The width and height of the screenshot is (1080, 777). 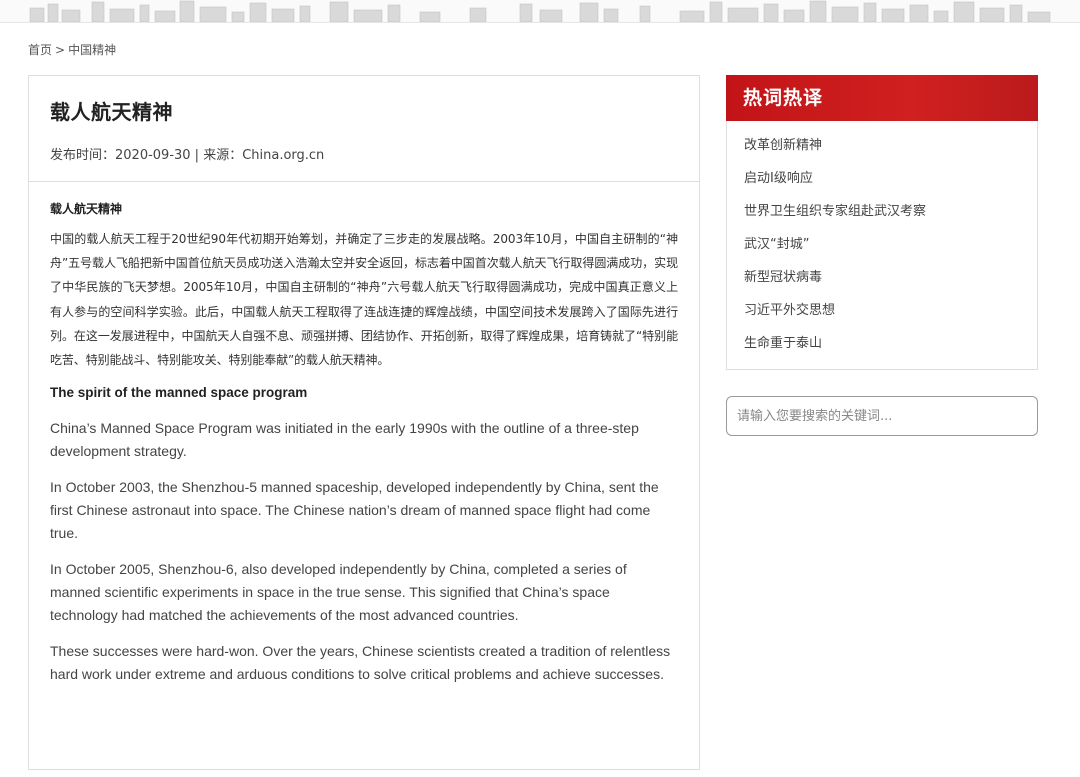 What do you see at coordinates (890, 277) in the screenshot?
I see `hot-word-item: 新型冠状病毒` at bounding box center [890, 277].